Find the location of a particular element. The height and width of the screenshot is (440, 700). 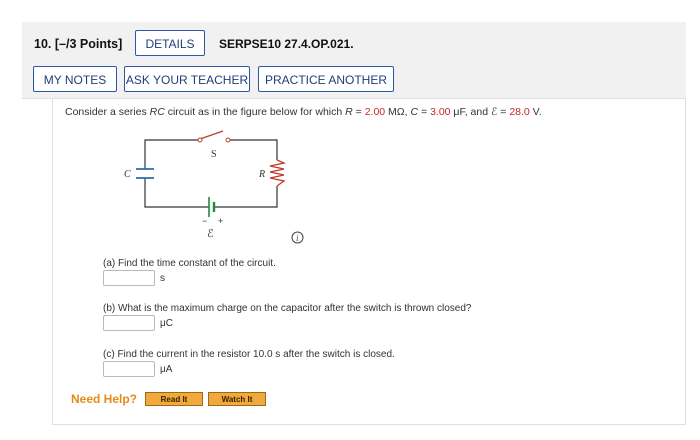

points-label: [–/3 Points] is located at coordinates (88, 44).